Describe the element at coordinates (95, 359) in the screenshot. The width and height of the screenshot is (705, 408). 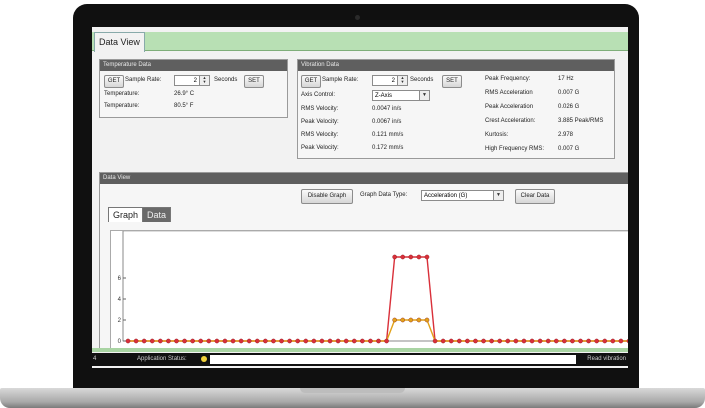
I see `status-left-text: 4` at that location.